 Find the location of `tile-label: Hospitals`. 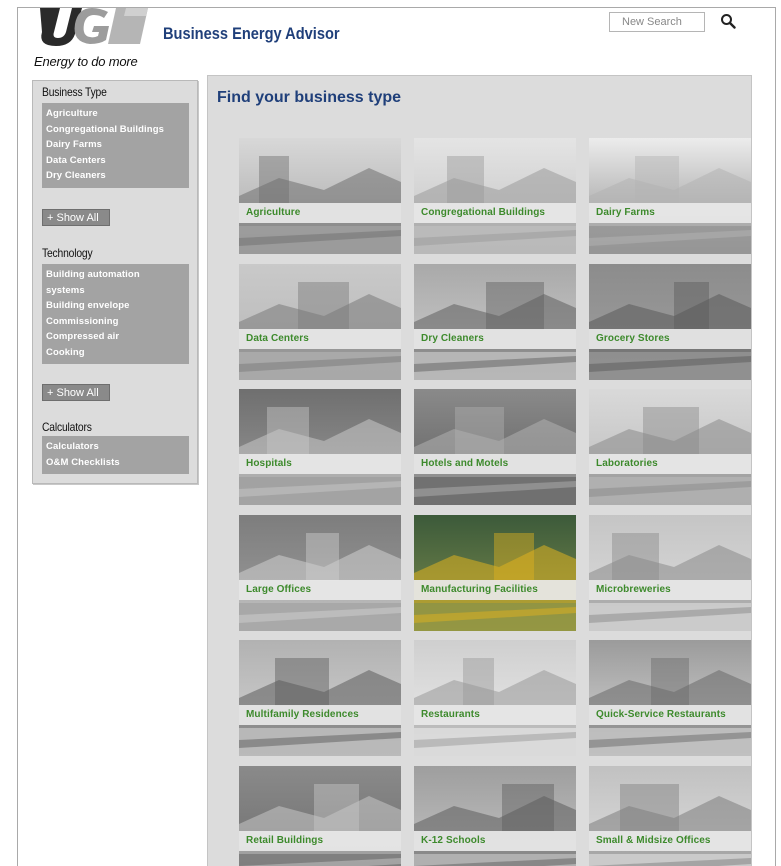

tile-label: Hospitals is located at coordinates (320, 464).